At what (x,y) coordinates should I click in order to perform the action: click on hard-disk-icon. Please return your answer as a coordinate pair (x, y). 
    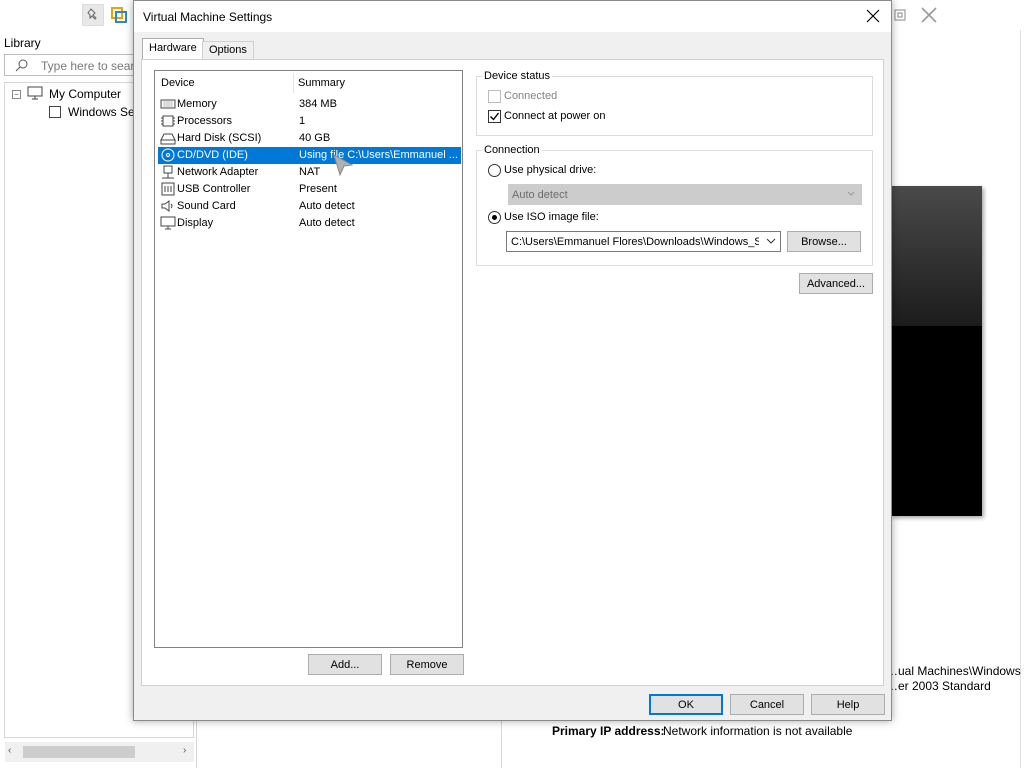
    Looking at the image, I should click on (168, 138).